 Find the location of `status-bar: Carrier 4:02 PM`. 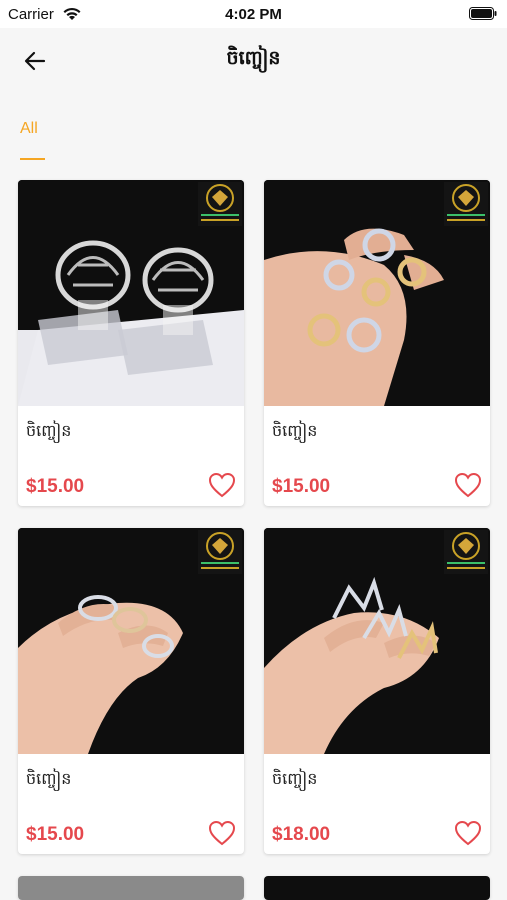

status-bar: Carrier 4:02 PM is located at coordinates (253, 14).